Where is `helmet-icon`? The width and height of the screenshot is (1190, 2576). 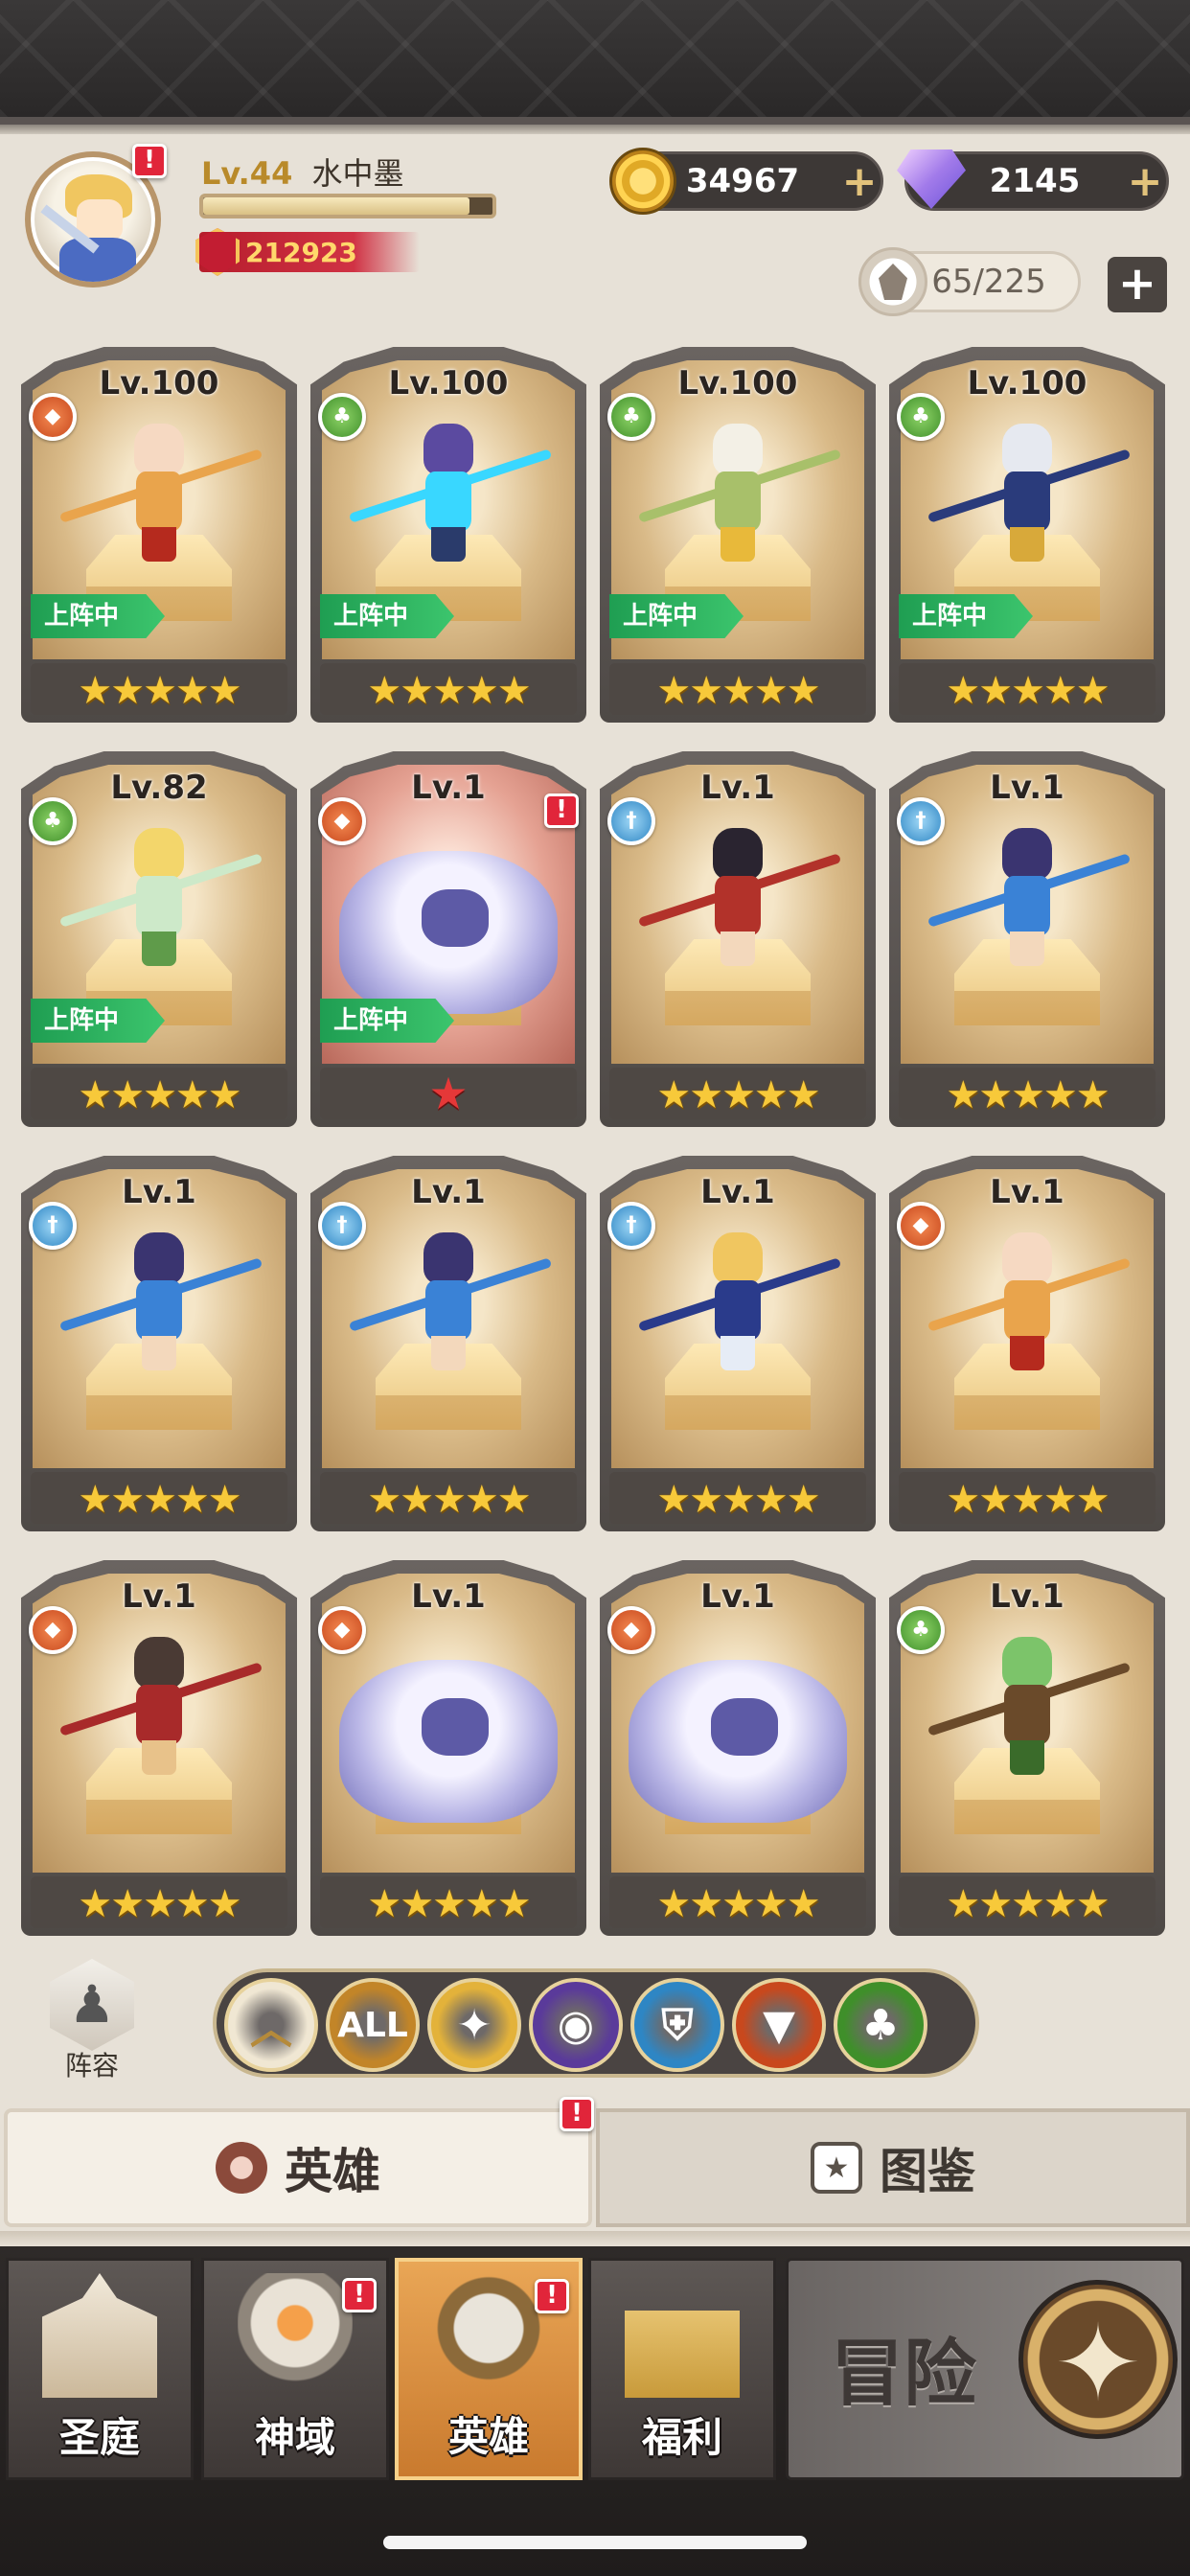 helmet-icon is located at coordinates (489, 2334).